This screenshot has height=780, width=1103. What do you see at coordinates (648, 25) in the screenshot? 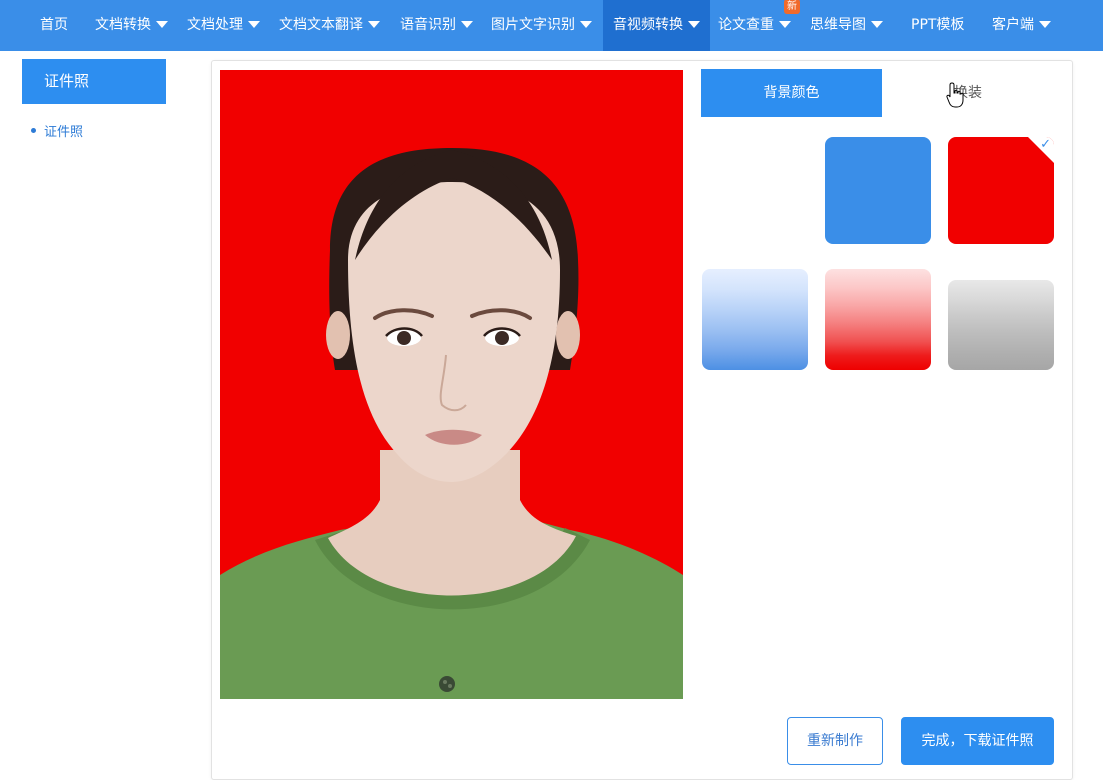
I see `nav-label: 音视频转换` at bounding box center [648, 25].